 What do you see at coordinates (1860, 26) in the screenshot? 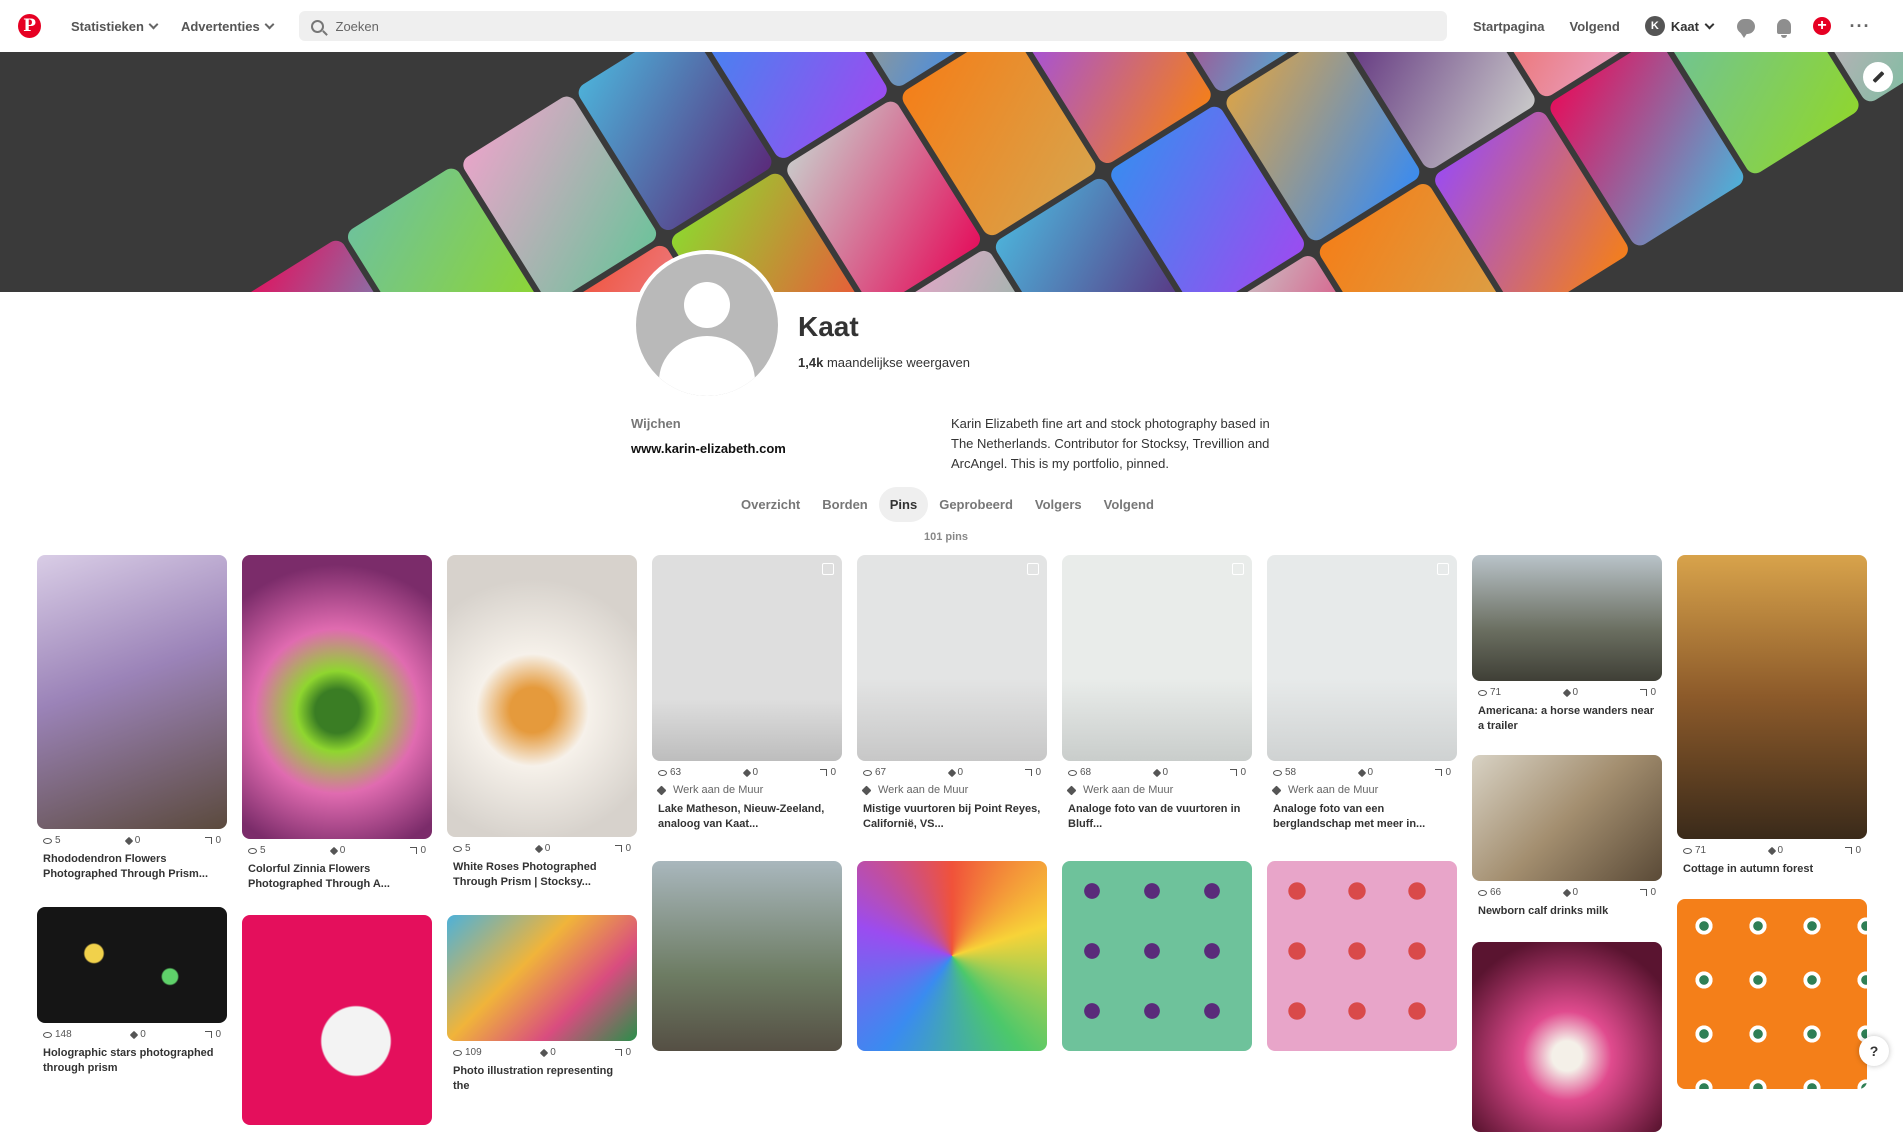
I see `more-options-button: ···` at bounding box center [1860, 26].